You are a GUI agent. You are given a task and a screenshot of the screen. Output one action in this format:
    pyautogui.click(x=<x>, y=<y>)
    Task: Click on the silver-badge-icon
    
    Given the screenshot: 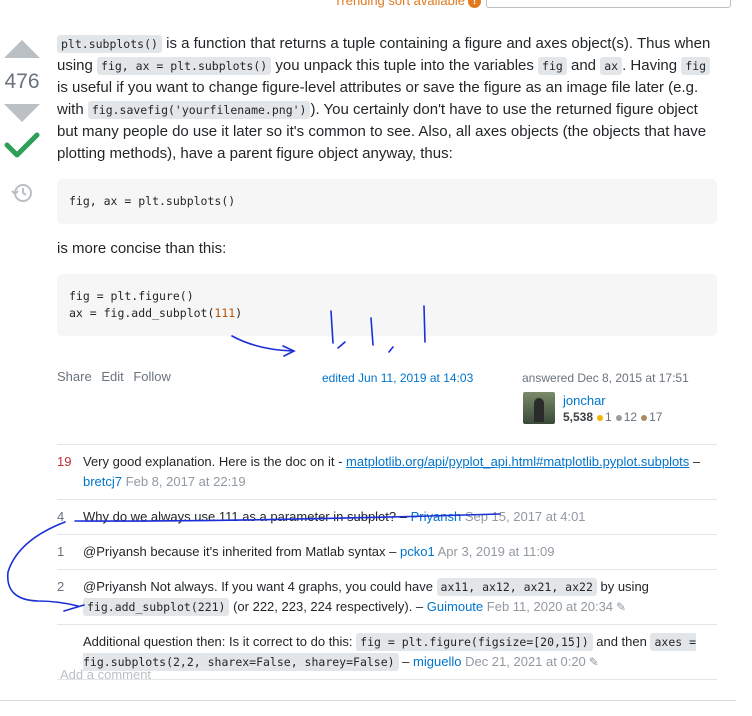 What is the action you would take?
    pyautogui.click(x=618, y=417)
    